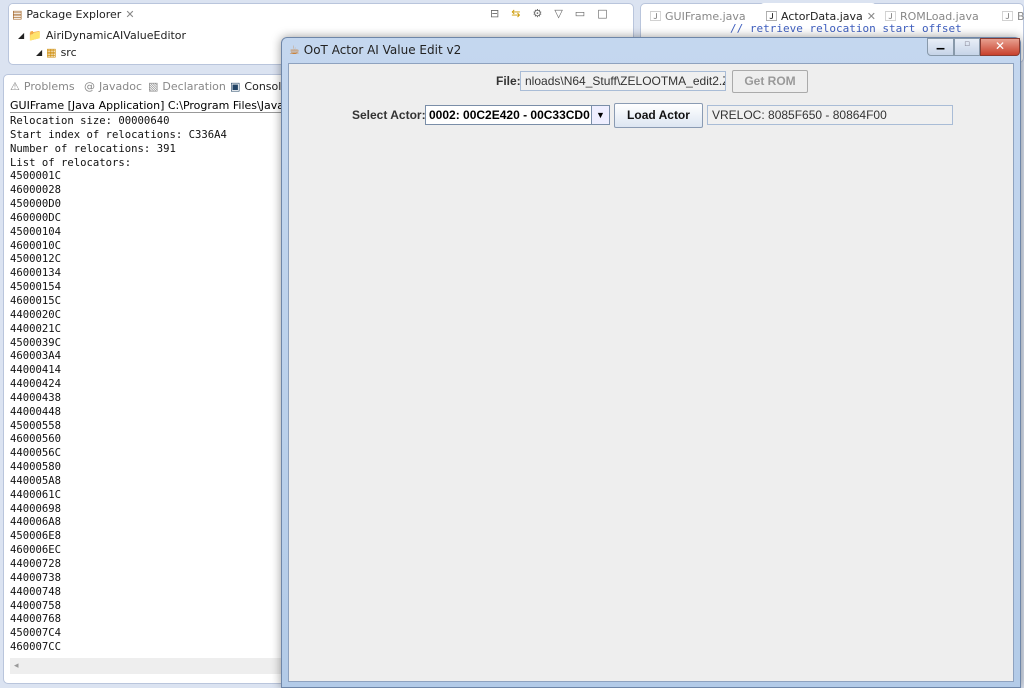 Image resolution: width=1024 pixels, height=688 pixels. What do you see at coordinates (36, 287) in the screenshot?
I see `console-line: 45000154` at bounding box center [36, 287].